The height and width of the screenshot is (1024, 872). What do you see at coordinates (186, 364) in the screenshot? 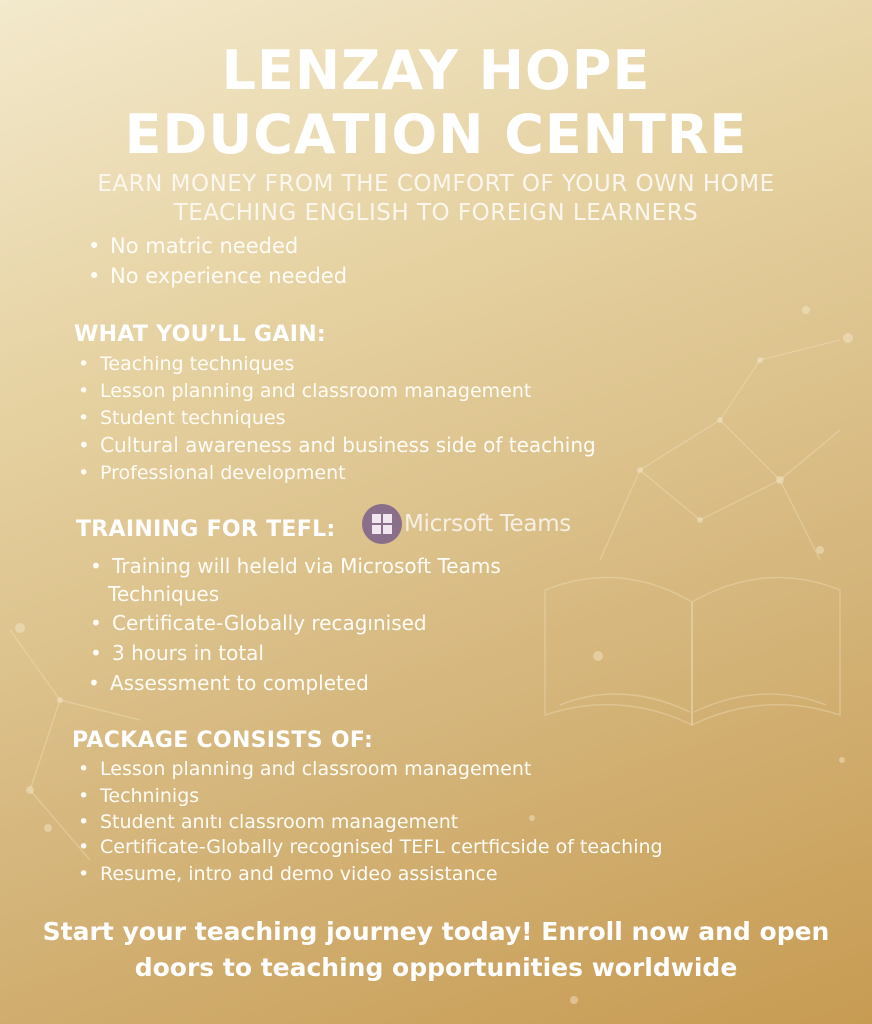
I see `gain-item: • Teaching techniques` at bounding box center [186, 364].